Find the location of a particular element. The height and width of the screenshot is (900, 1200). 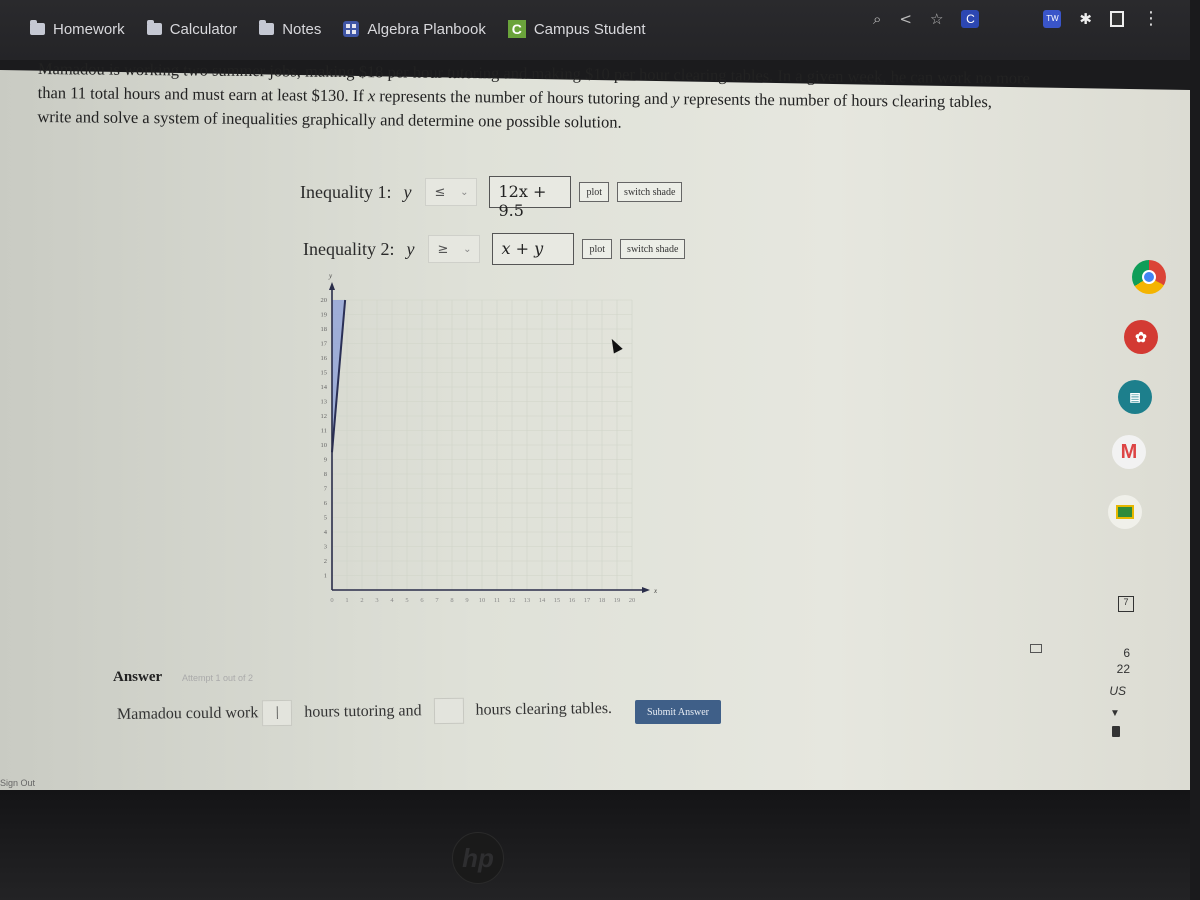

share-icon: < is located at coordinates (905, 19).